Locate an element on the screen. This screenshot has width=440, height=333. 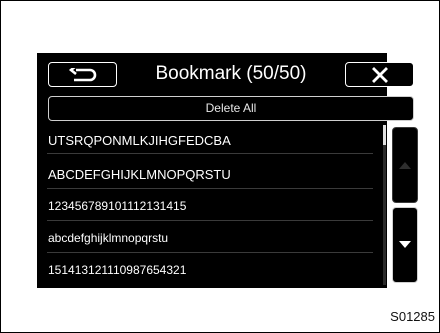
back-icon is located at coordinates (82, 74).